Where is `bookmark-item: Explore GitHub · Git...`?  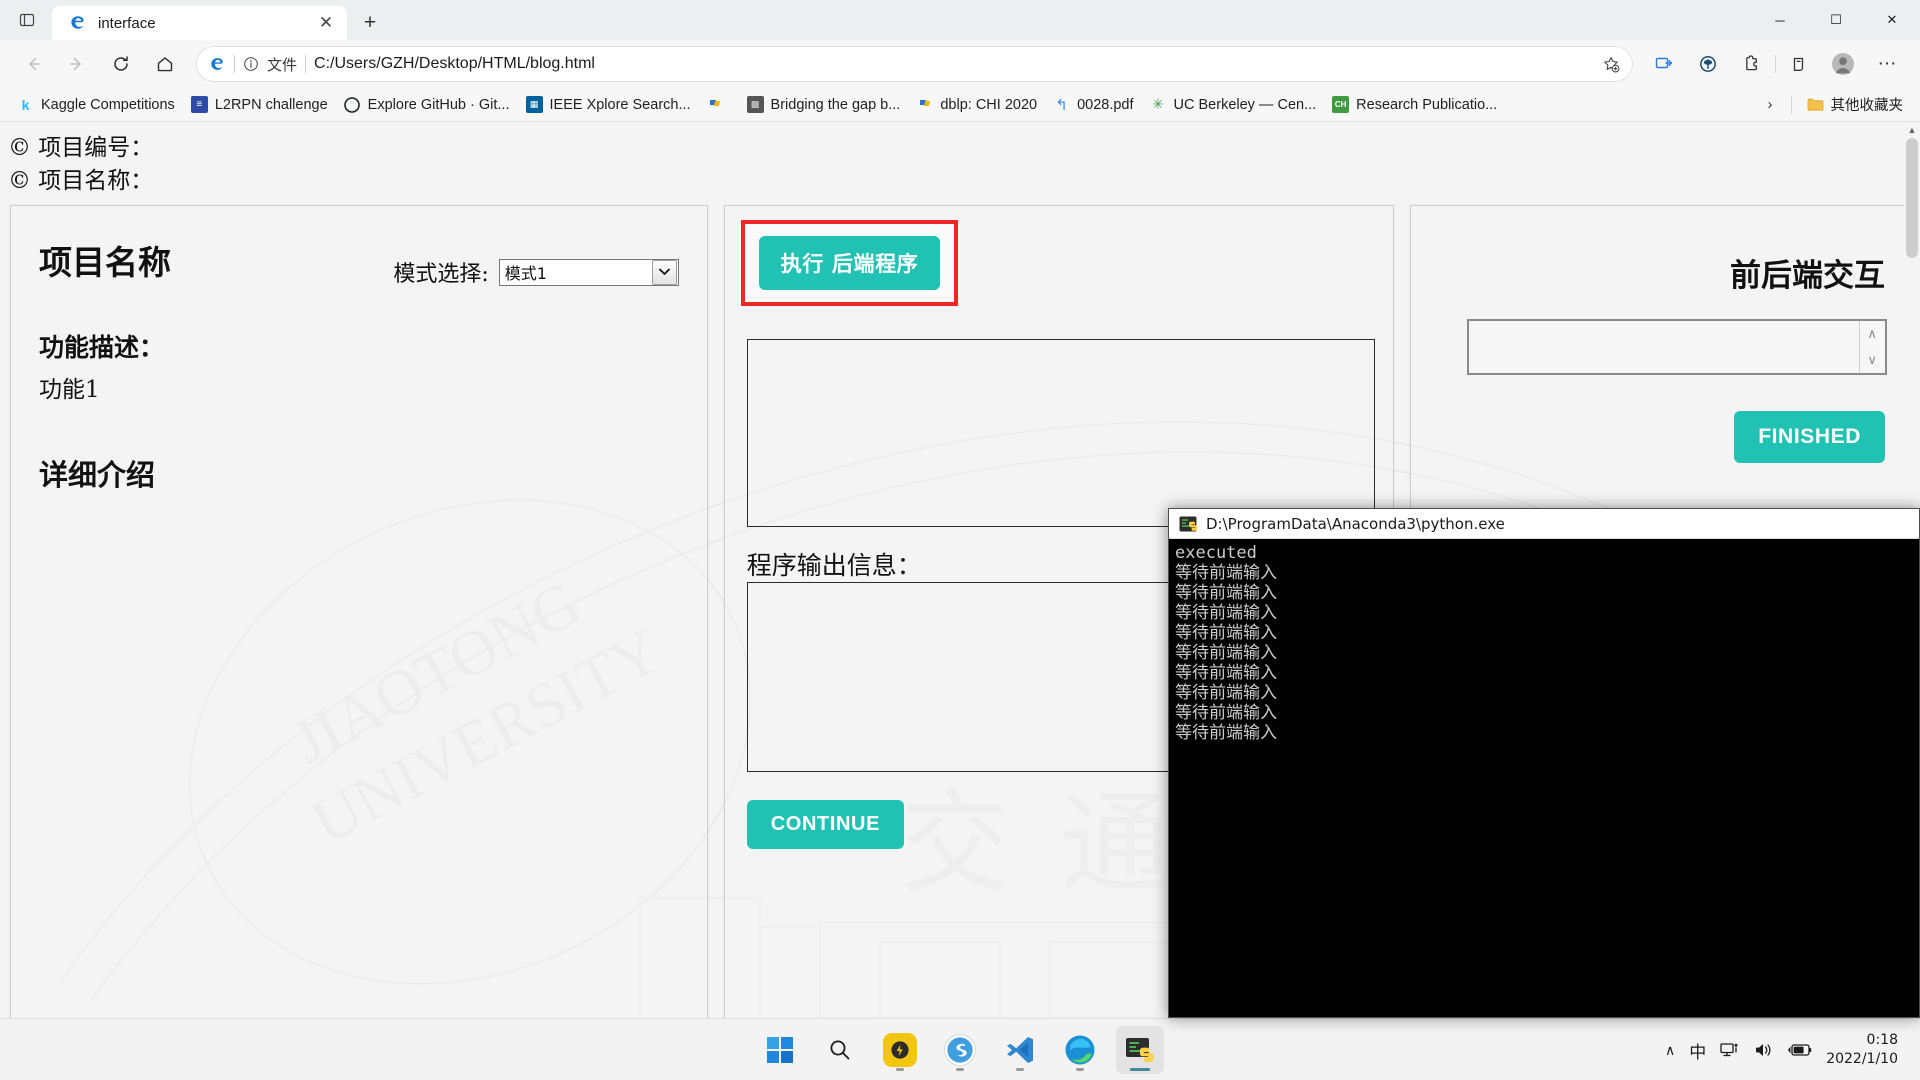
bookmark-item: Explore GitHub · Git... is located at coordinates (427, 104).